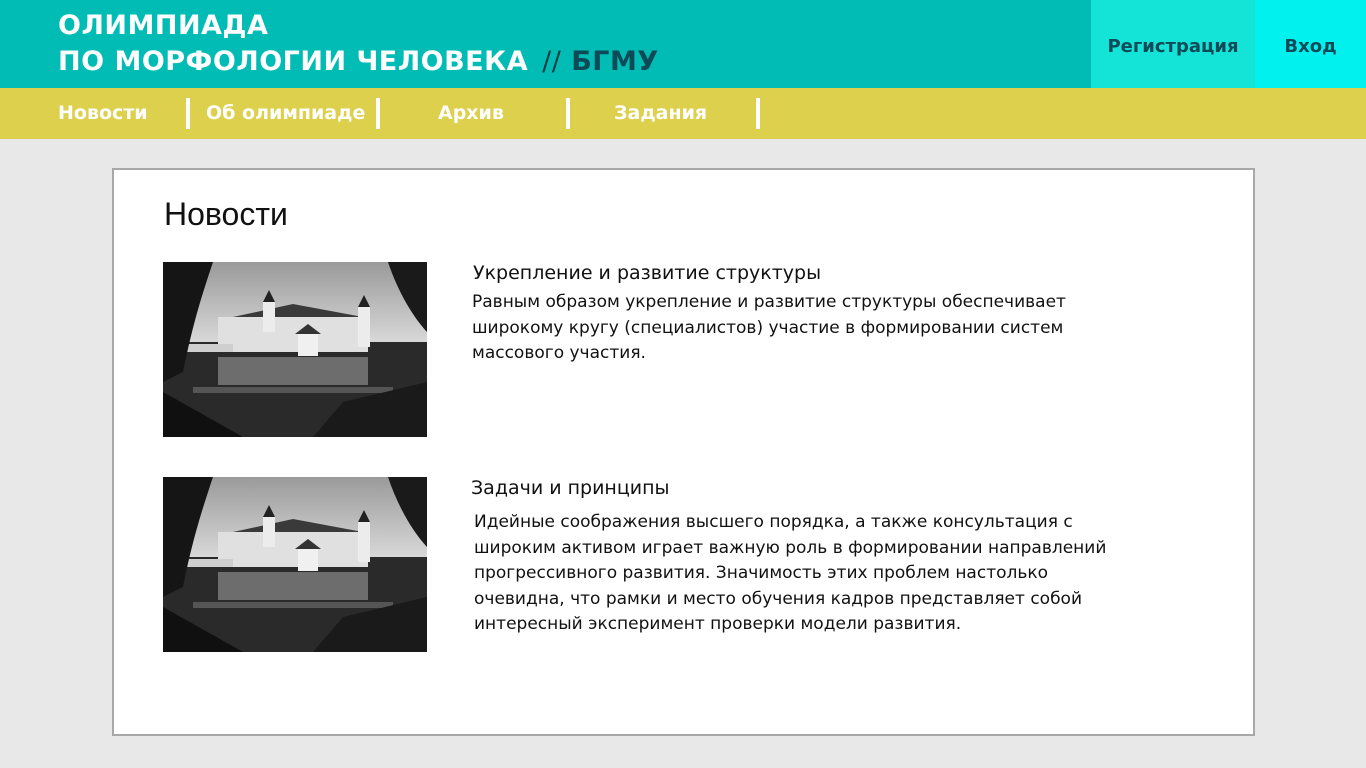  Describe the element at coordinates (358, 44) in the screenshot. I see `site-logo-title: ОЛИМПИАДА ПО МОРФОЛОГИИ ЧЕЛОВЕКА // БГМУ` at that location.